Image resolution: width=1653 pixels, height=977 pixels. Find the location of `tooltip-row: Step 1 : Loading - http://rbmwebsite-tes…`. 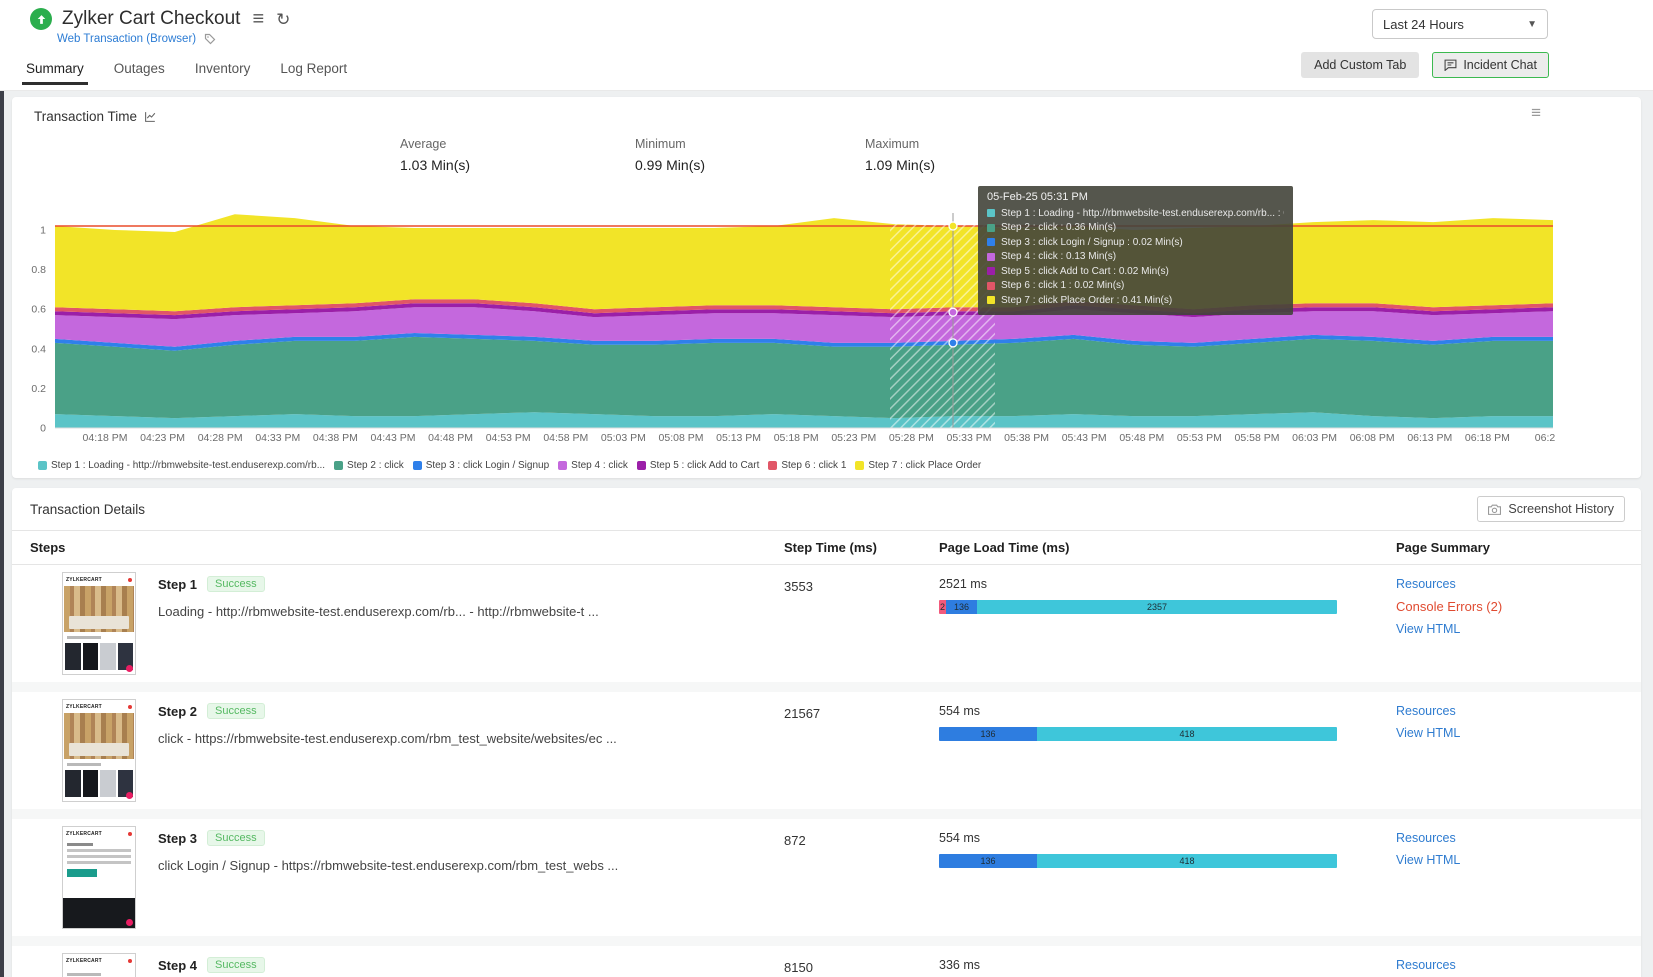

tooltip-row: Step 1 : Loading - http://rbmwebsite-tes… is located at coordinates (1135, 213).